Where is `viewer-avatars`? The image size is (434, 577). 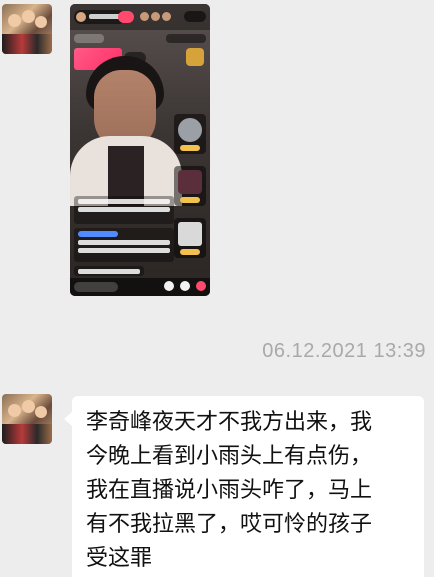
viewer-avatars is located at coordinates (155, 16).